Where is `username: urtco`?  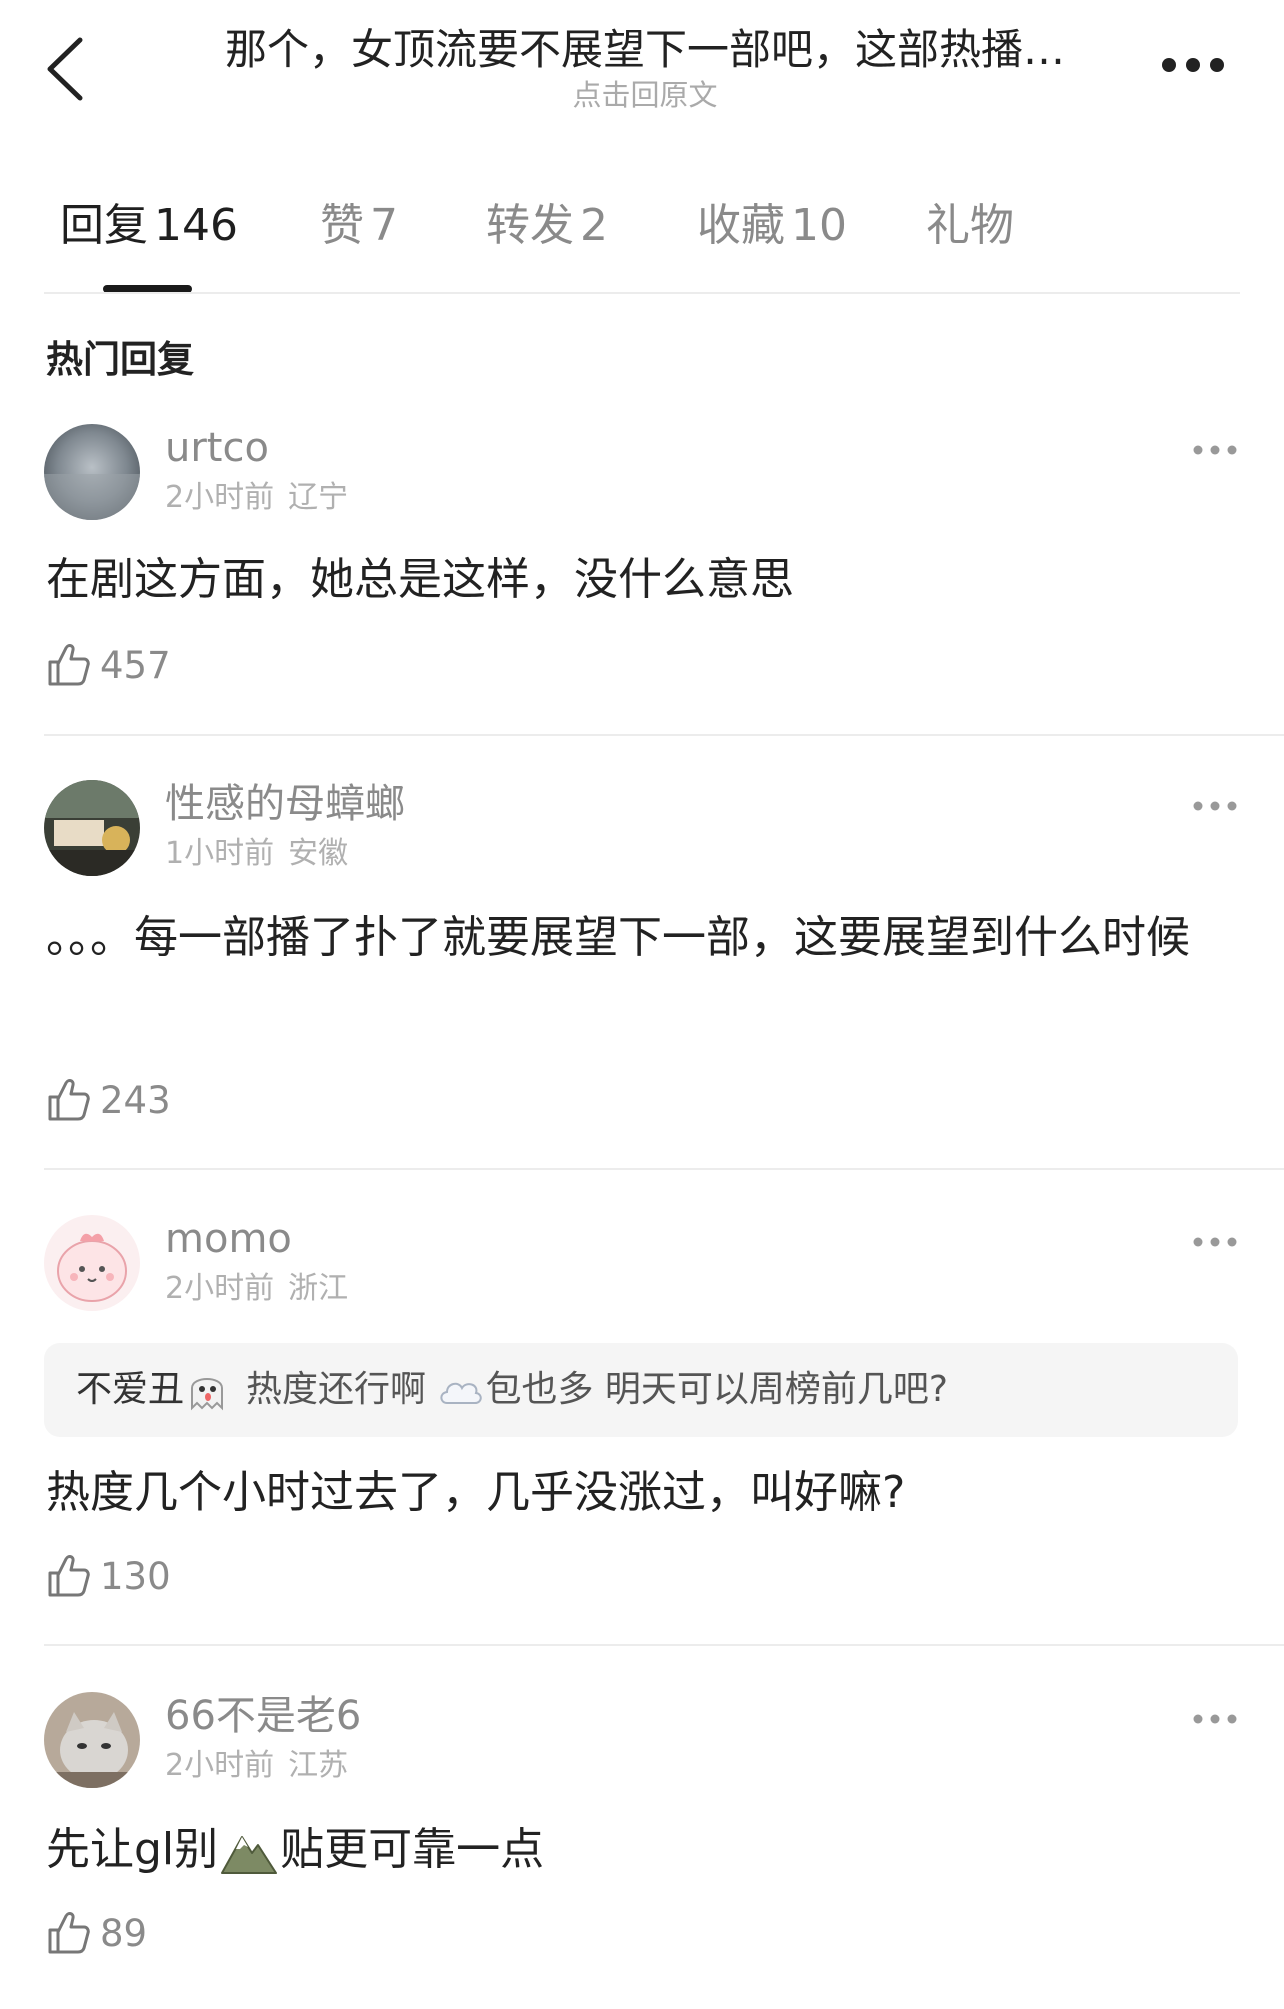
username: urtco is located at coordinates (217, 448).